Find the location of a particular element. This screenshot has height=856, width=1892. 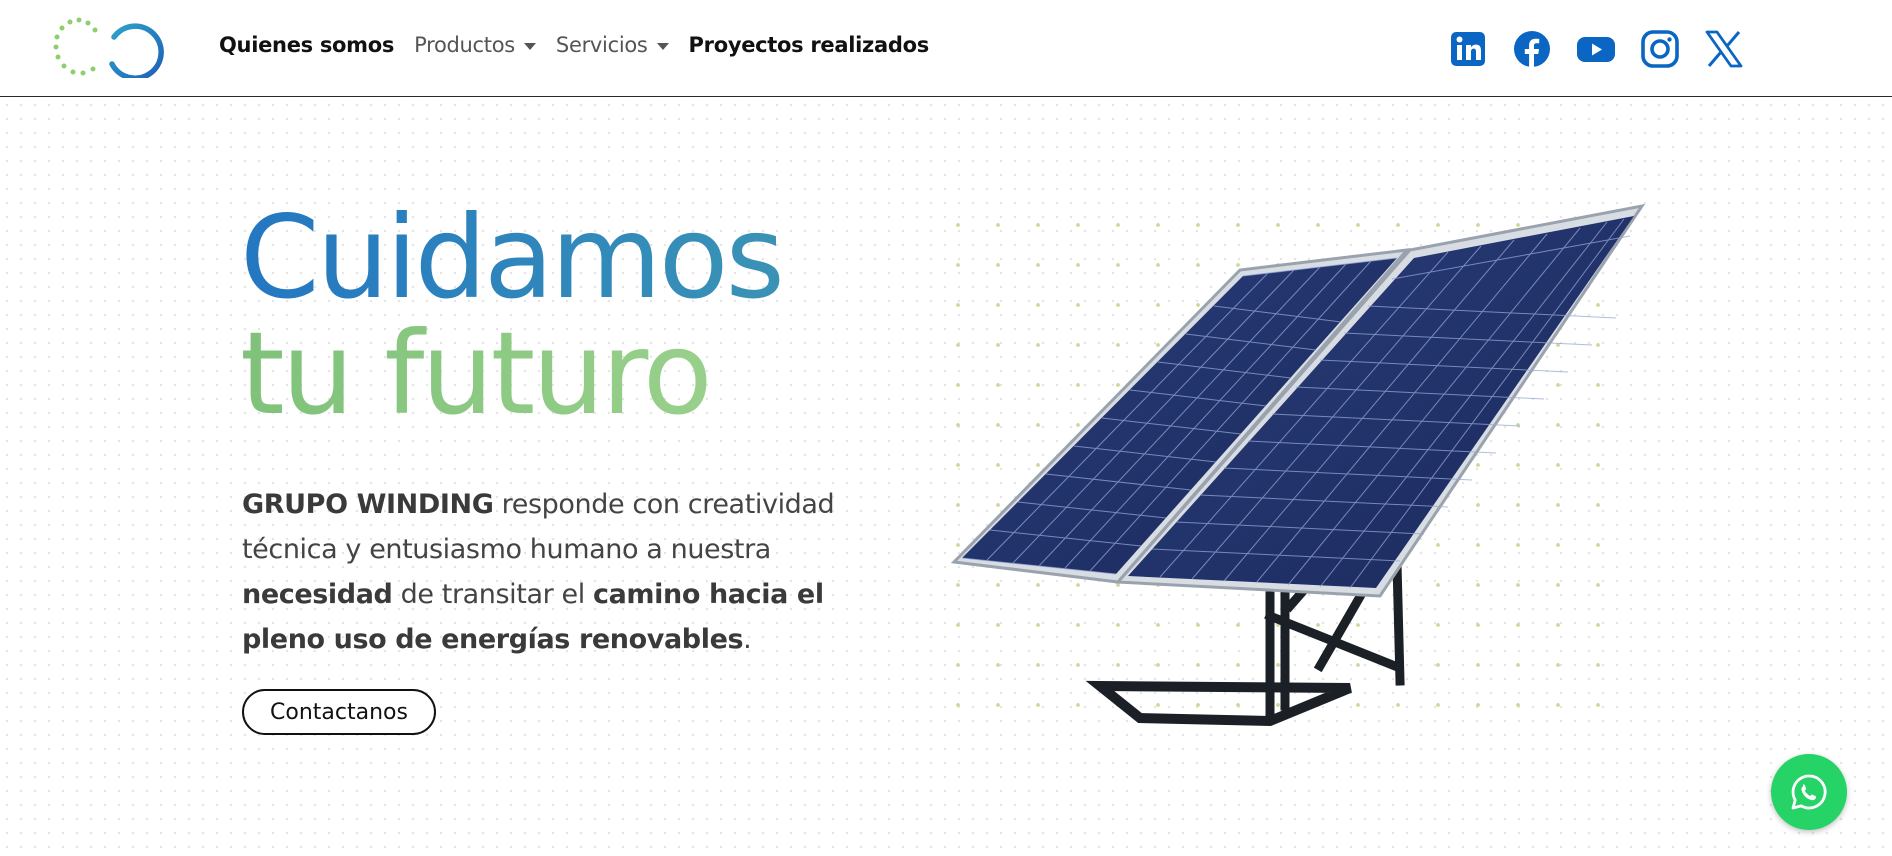

hero-headline: Cuidamos tu futuro is located at coordinates (512, 311).